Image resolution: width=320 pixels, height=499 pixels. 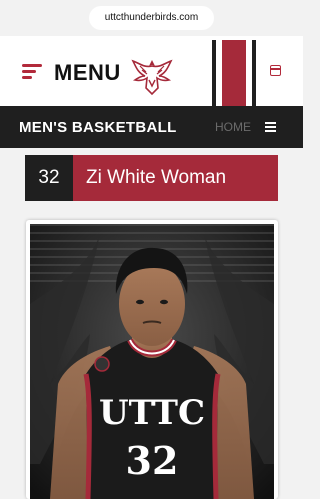 I want to click on menu-icon, so click(x=270, y=127).